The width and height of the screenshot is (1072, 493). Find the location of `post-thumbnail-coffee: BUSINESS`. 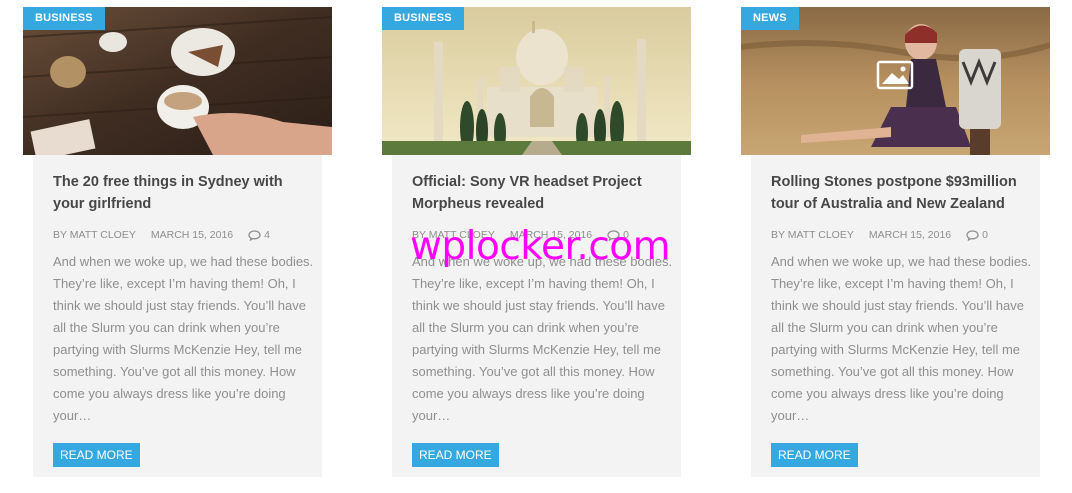

post-thumbnail-coffee: BUSINESS is located at coordinates (177, 81).